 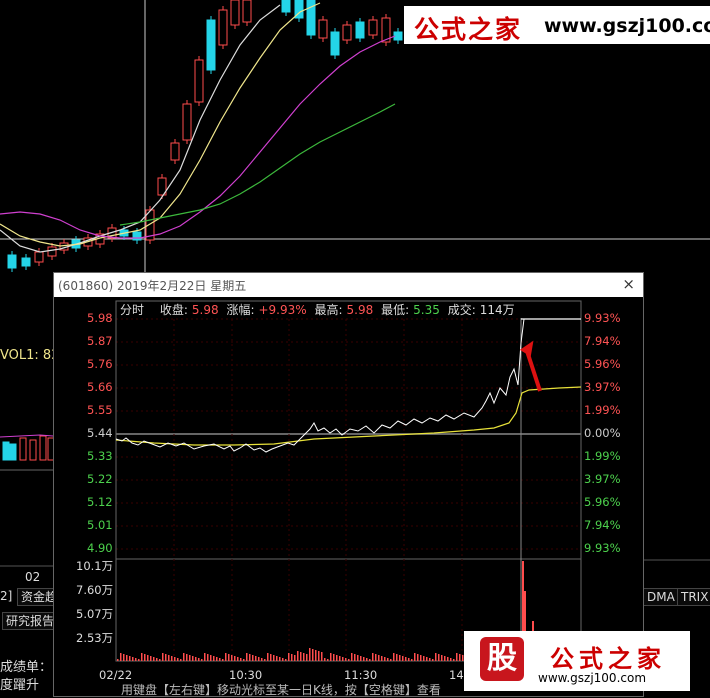 What do you see at coordinates (100, 433) in the screenshot?
I see `price-tick-5: 5.44` at bounding box center [100, 433].